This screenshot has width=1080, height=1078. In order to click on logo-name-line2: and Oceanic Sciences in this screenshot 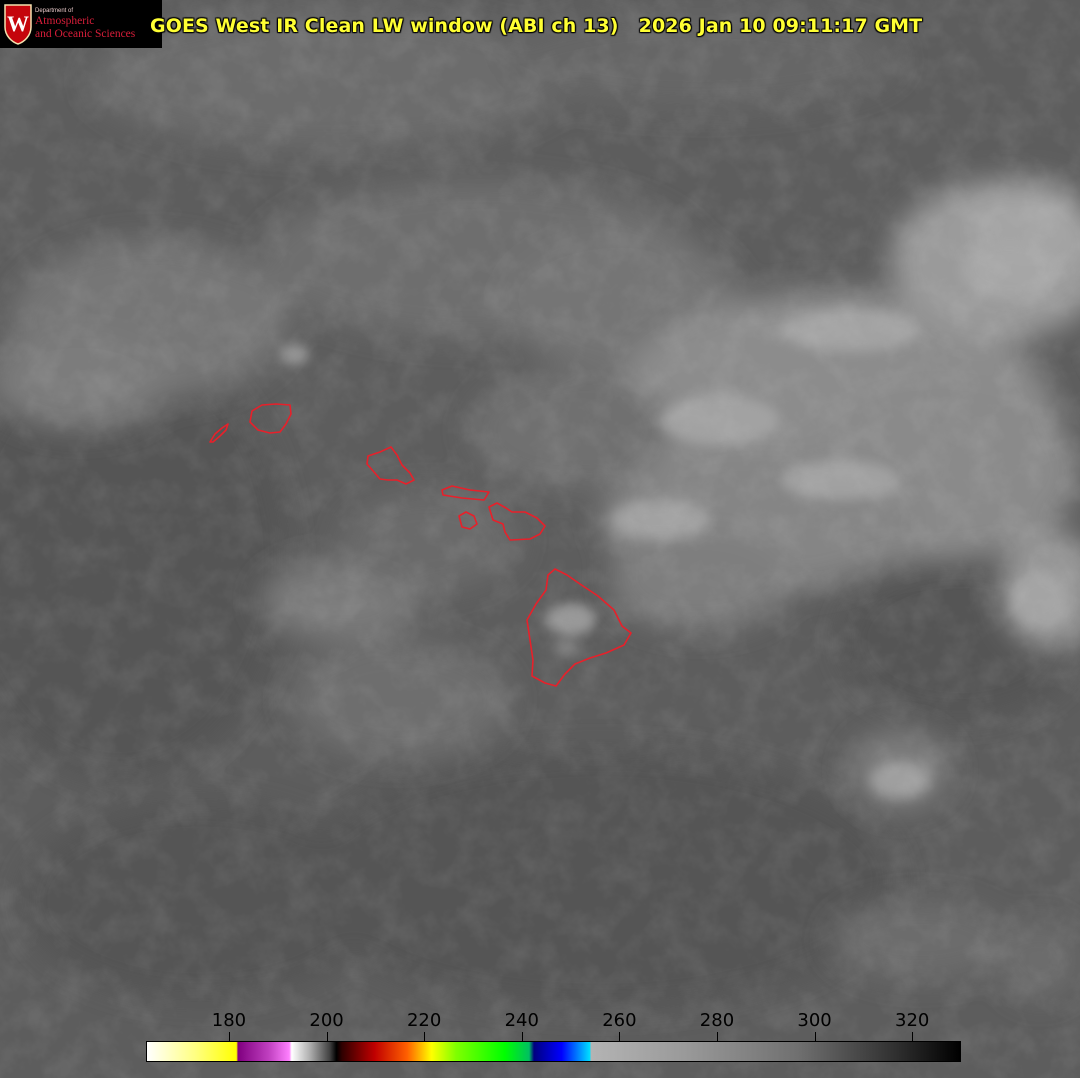, I will do `click(85, 34)`.